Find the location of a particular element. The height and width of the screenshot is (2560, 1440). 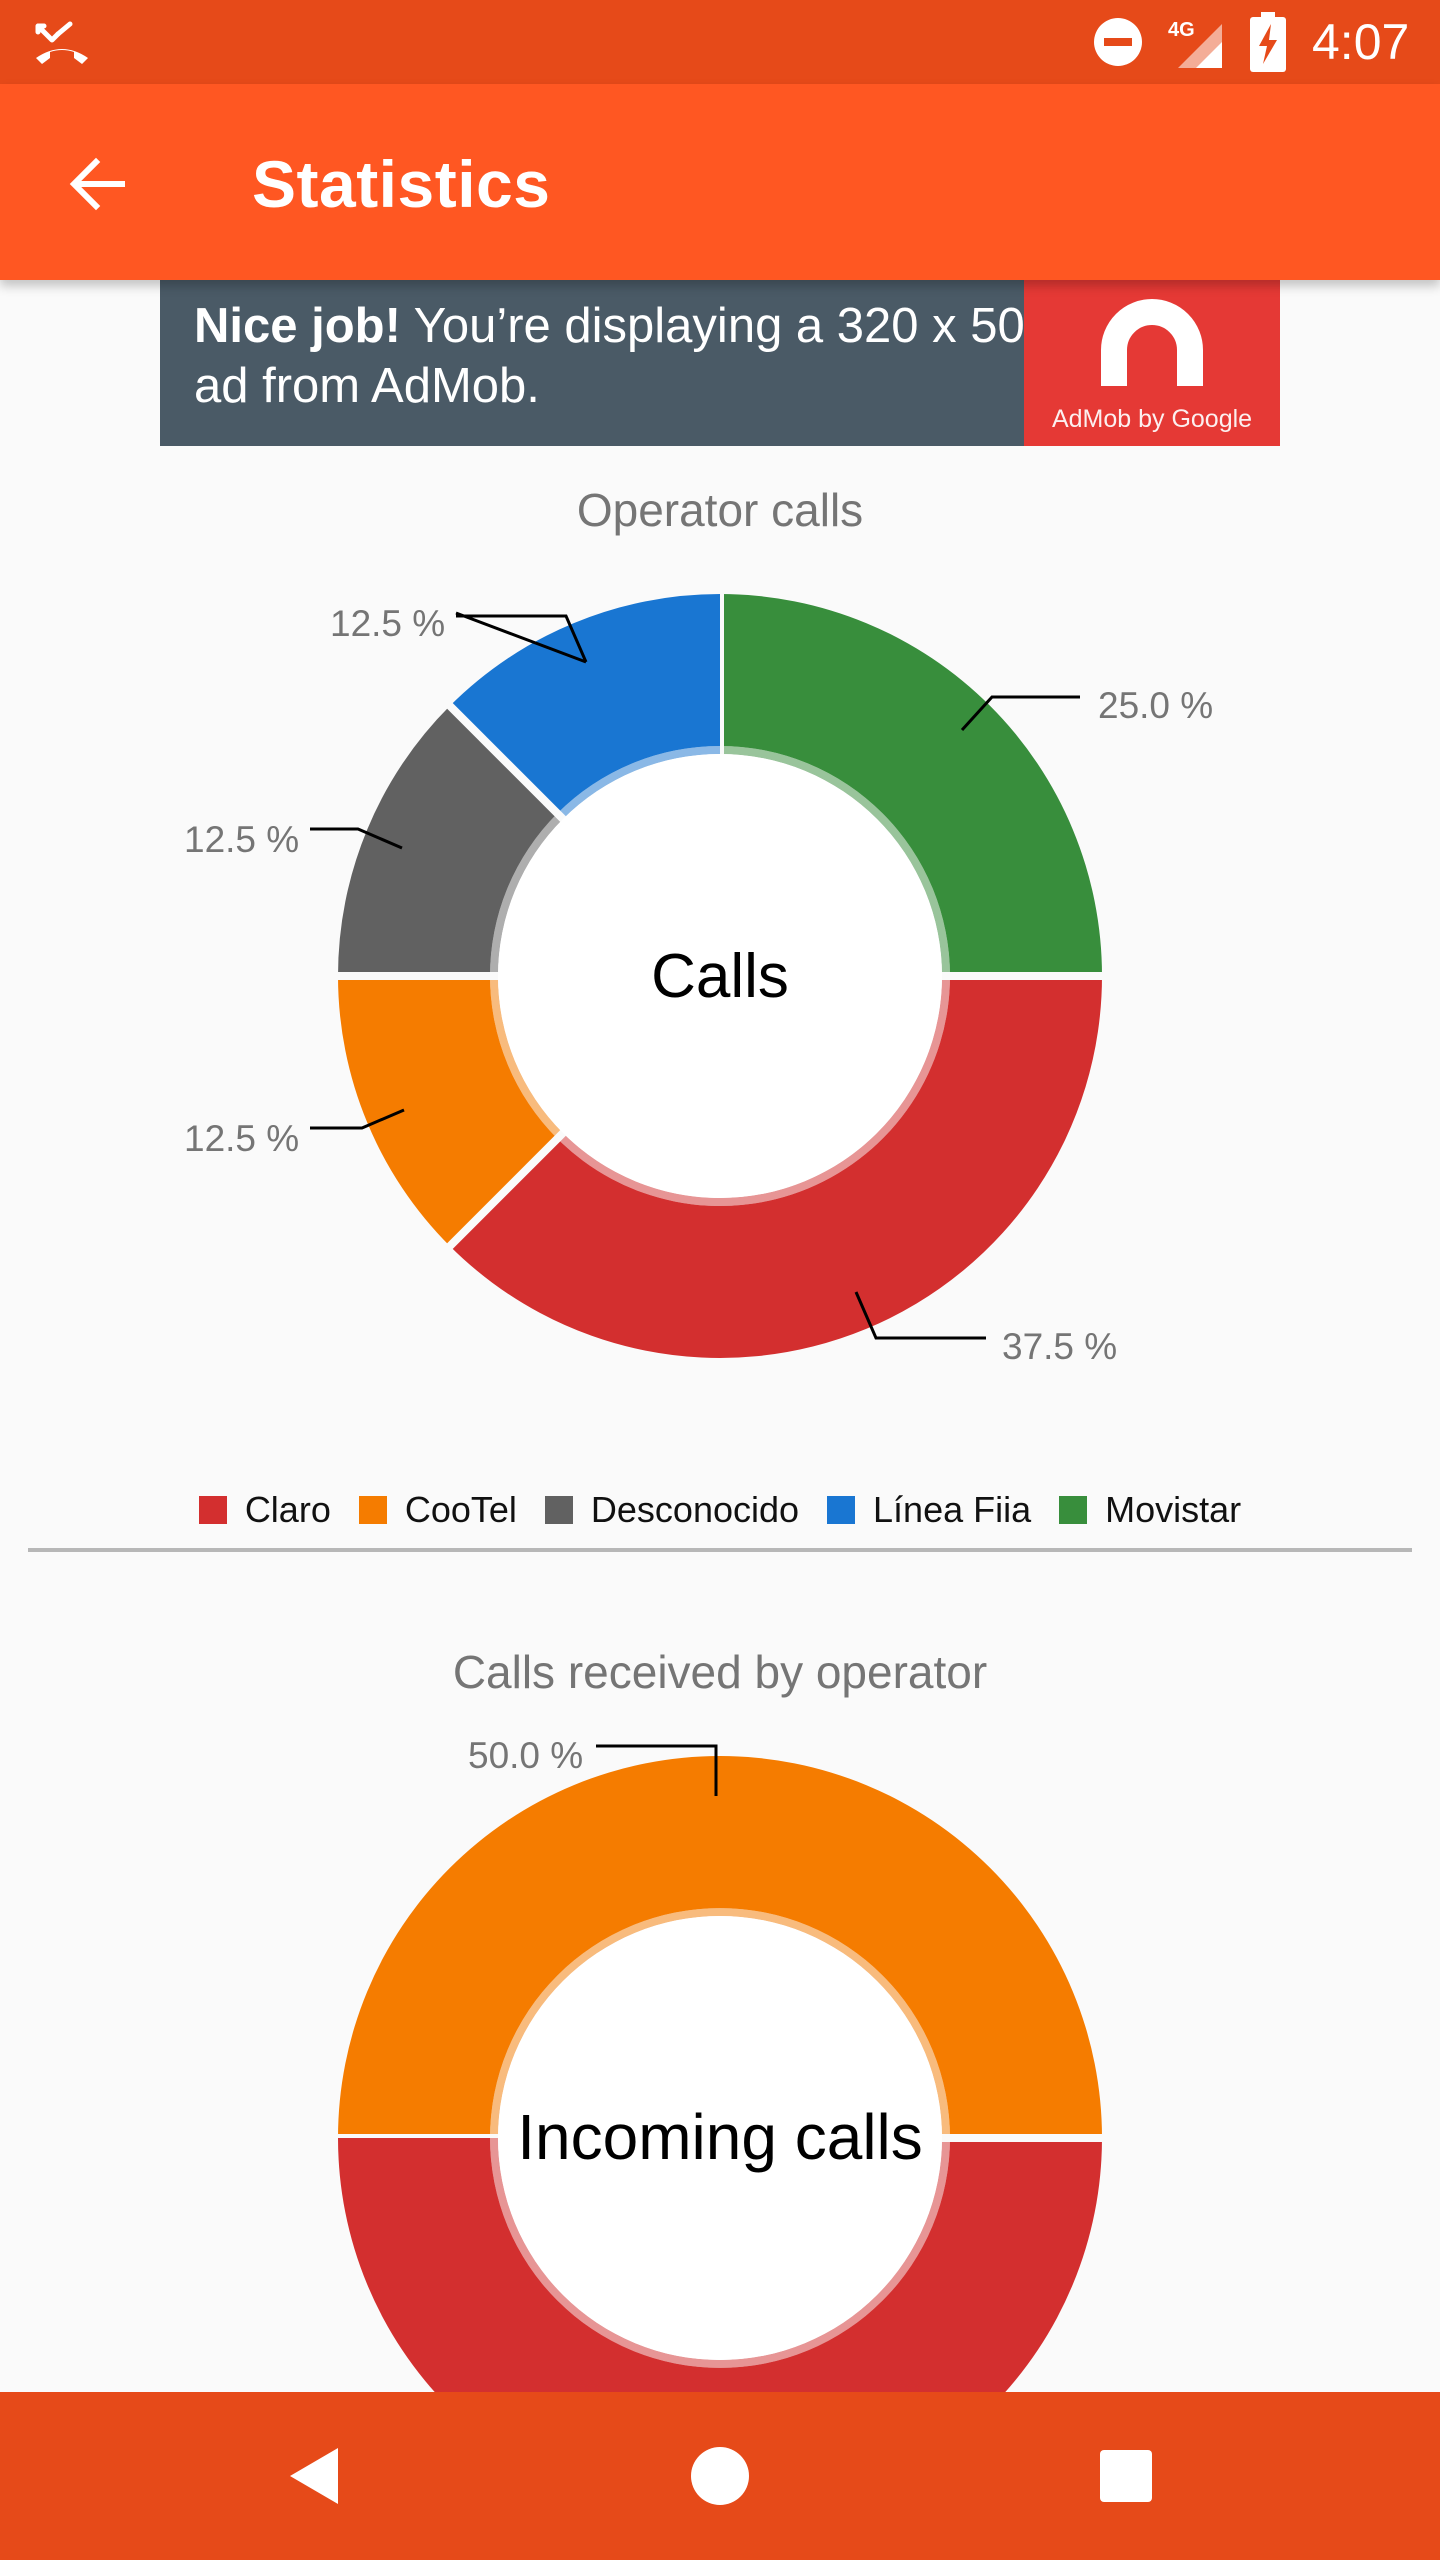

slice-label-cootel-incoming: 50.0 % is located at coordinates (526, 1755).